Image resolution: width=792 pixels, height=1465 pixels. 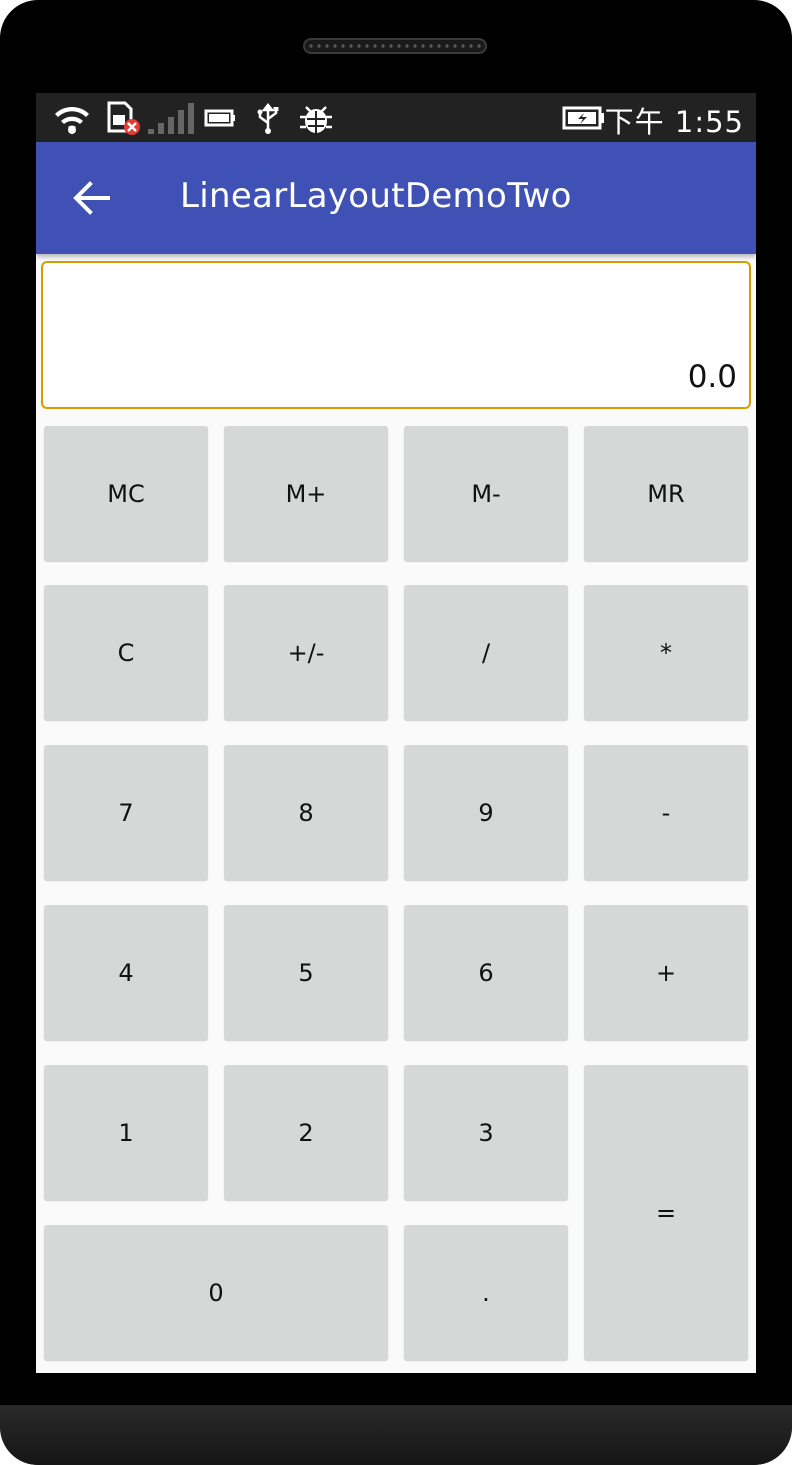 I want to click on battery-small-icon, so click(x=219, y=118).